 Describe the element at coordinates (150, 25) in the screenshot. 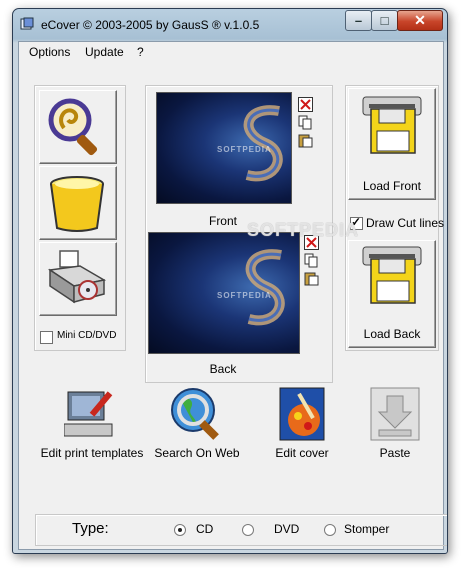

I see `window-title: eCover © 2003-2005 by GausS ® v.1.0.5` at that location.